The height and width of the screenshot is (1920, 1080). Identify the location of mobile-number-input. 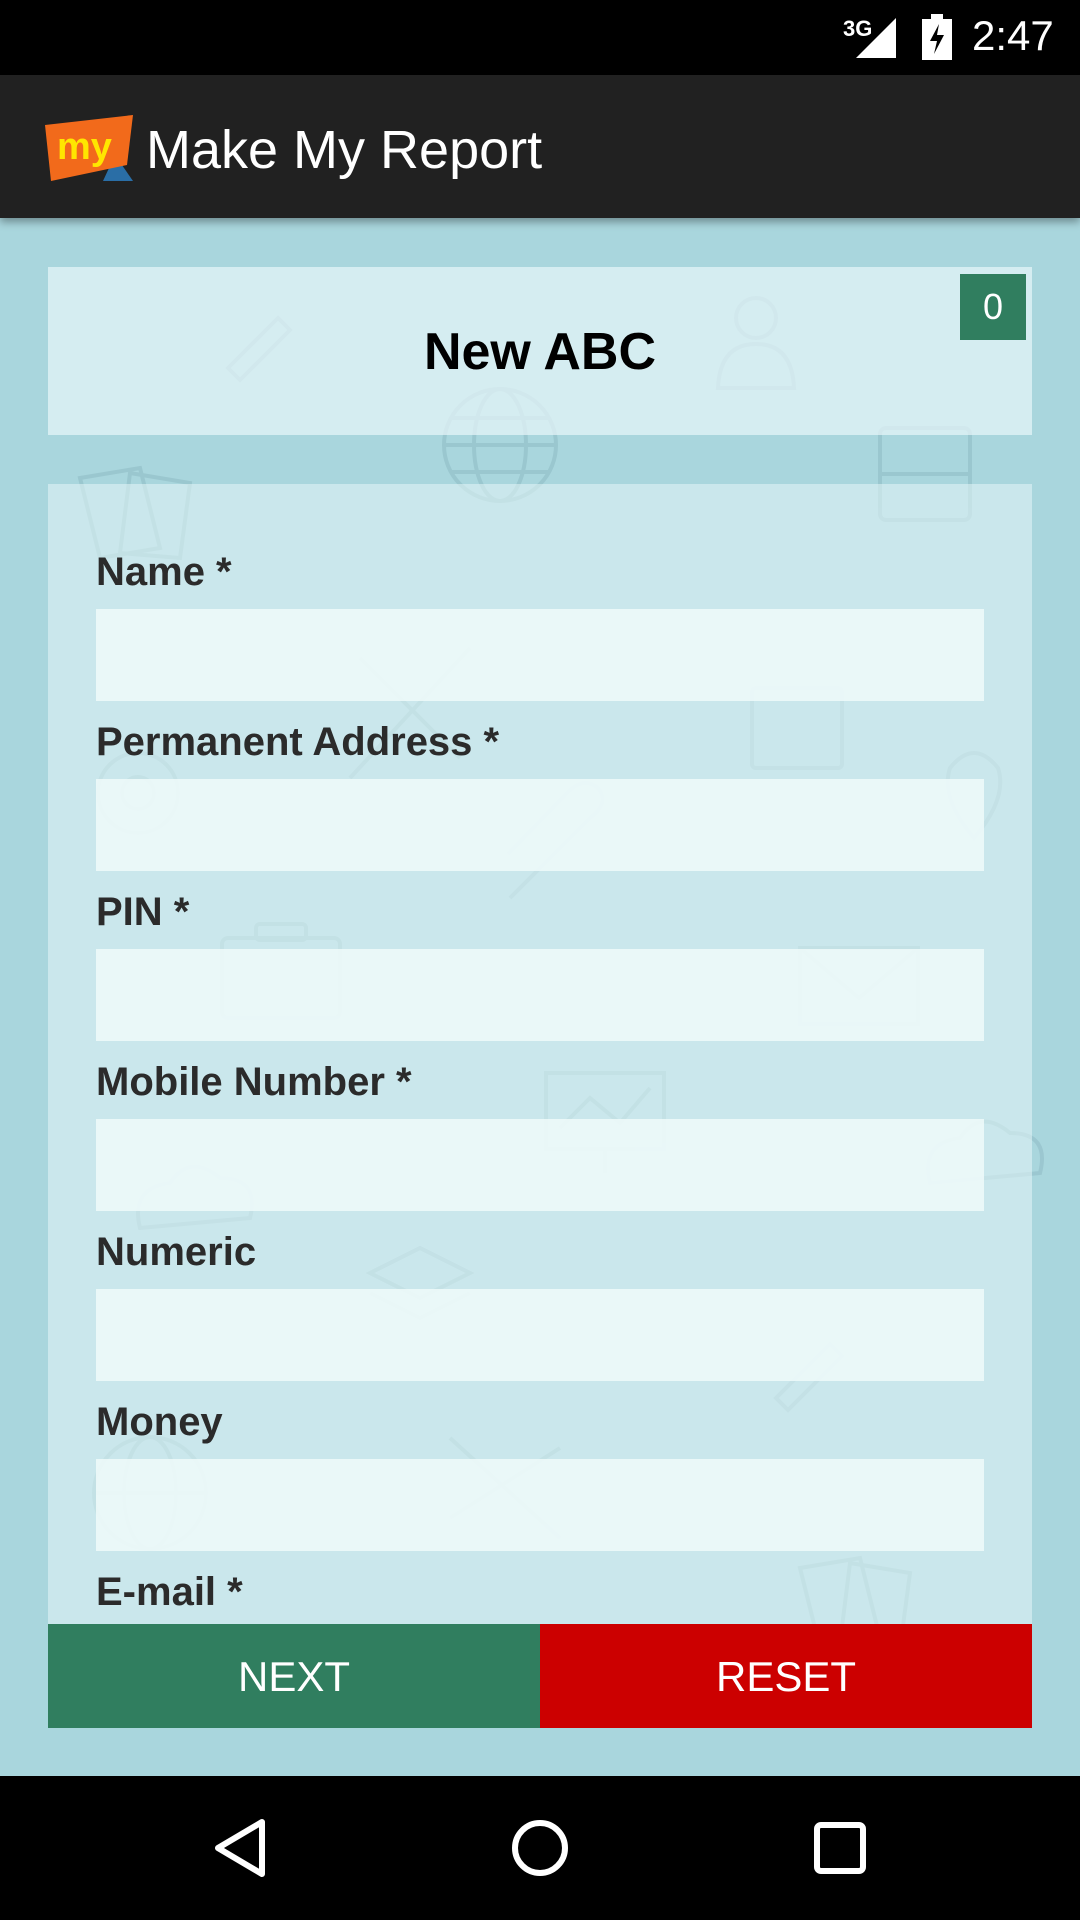
(540, 1165).